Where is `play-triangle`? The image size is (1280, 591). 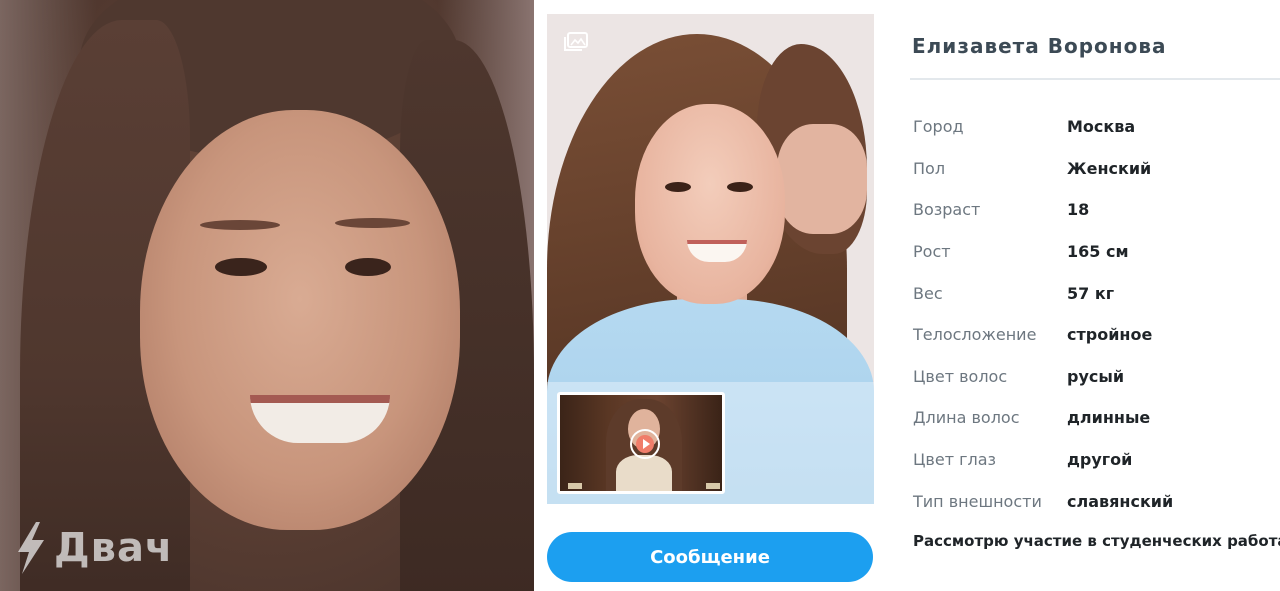 play-triangle is located at coordinates (646, 444).